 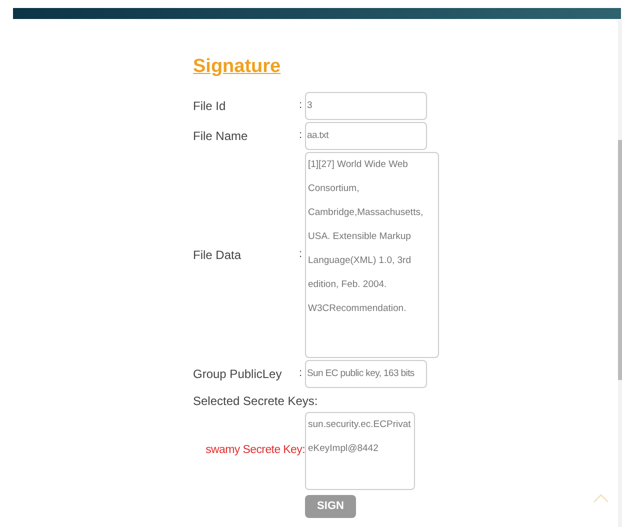 I want to click on field-label: File Data, so click(x=217, y=255).